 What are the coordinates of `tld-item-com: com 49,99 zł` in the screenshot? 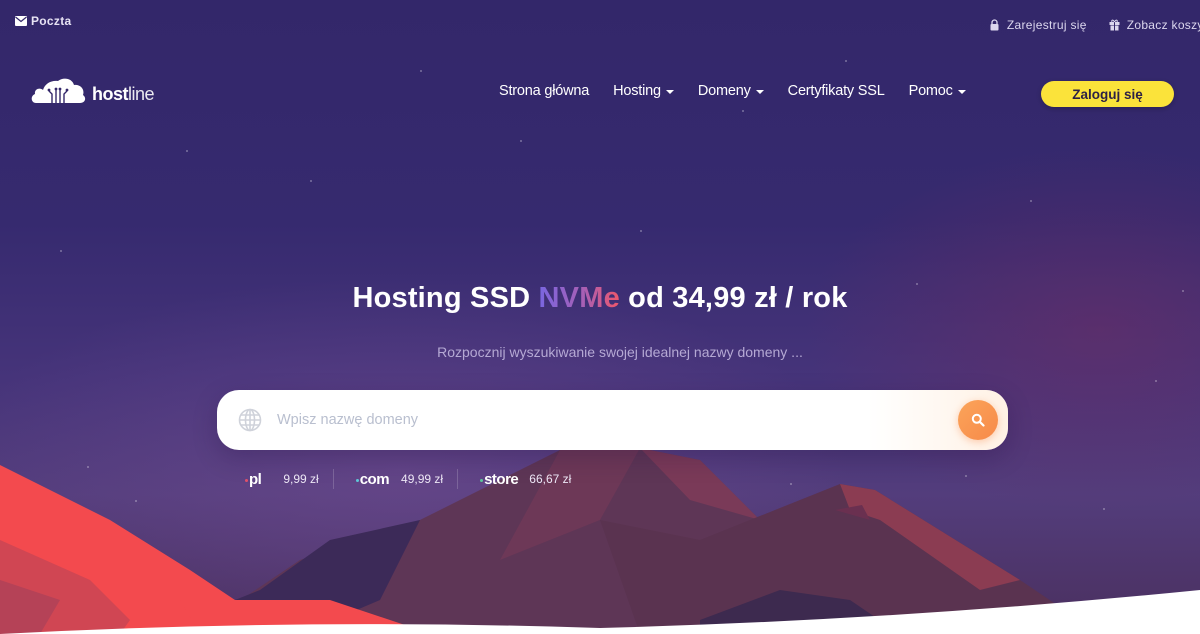 It's located at (388, 479).